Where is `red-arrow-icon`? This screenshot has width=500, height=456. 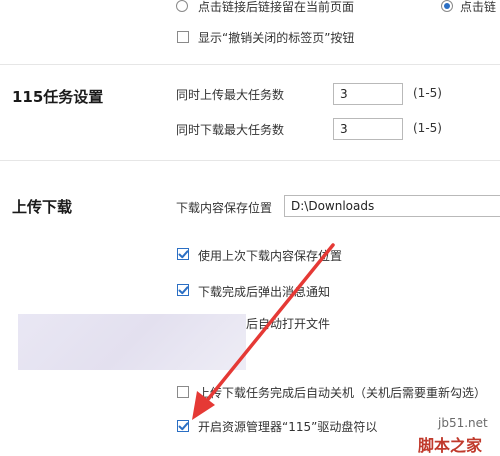 red-arrow-icon is located at coordinates (263, 331).